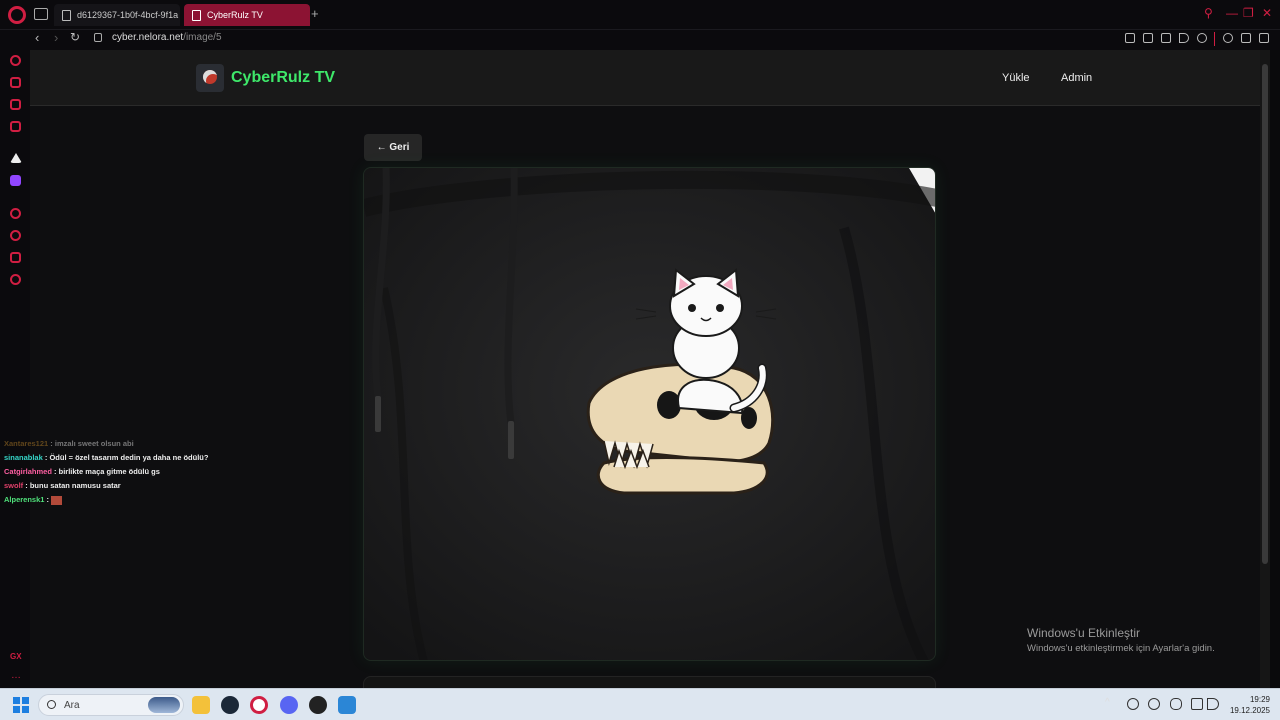 The width and height of the screenshot is (1280, 720). Describe the element at coordinates (1267, 13) in the screenshot. I see `close-icon: ✕` at that location.